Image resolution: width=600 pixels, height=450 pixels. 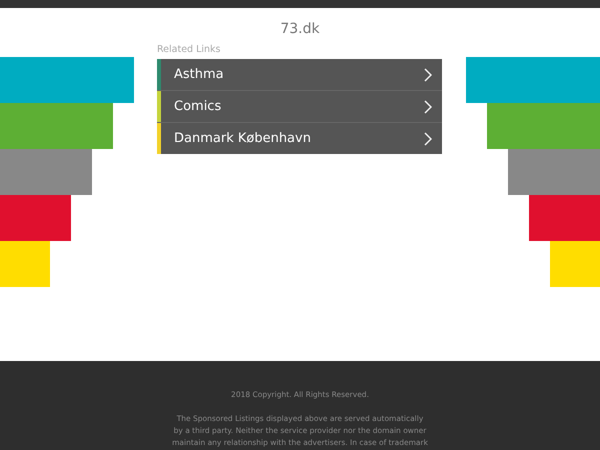 What do you see at coordinates (300, 30) in the screenshot?
I see `site-title: 73.dk` at bounding box center [300, 30].